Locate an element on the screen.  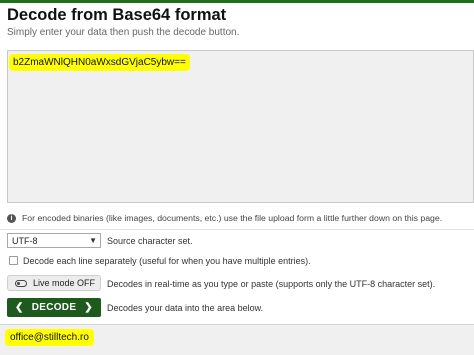
info-icon: i is located at coordinates (11, 218).